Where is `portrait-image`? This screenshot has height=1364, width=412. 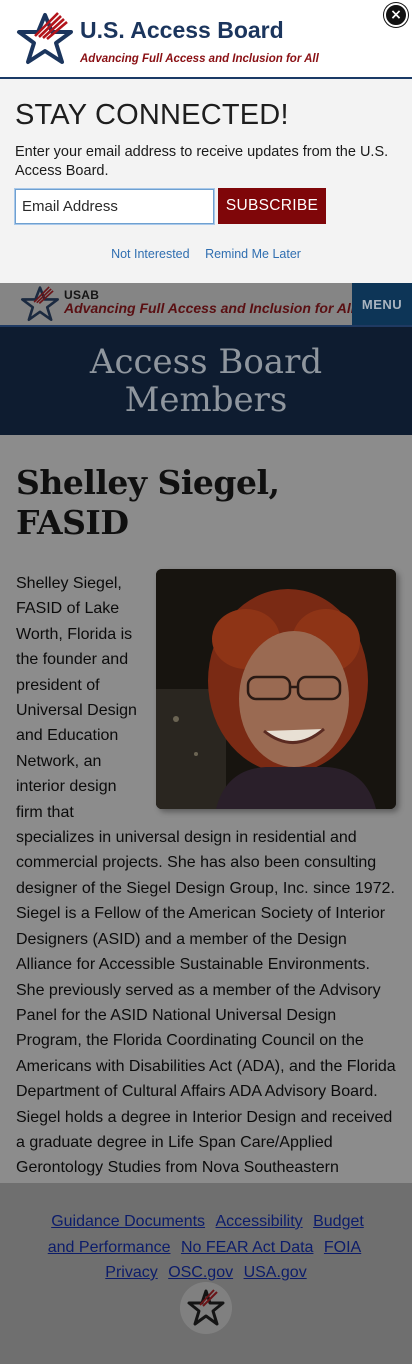 portrait-image is located at coordinates (276, 689).